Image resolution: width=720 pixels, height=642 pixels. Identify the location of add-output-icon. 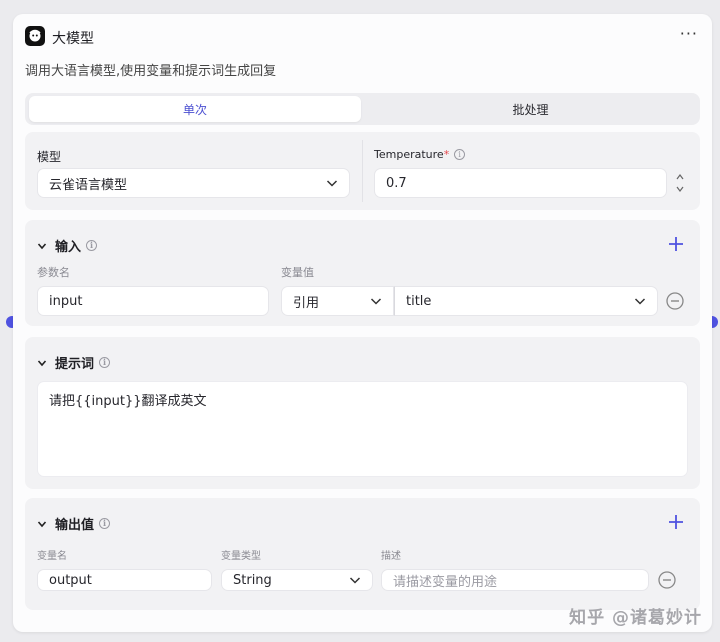
(676, 522).